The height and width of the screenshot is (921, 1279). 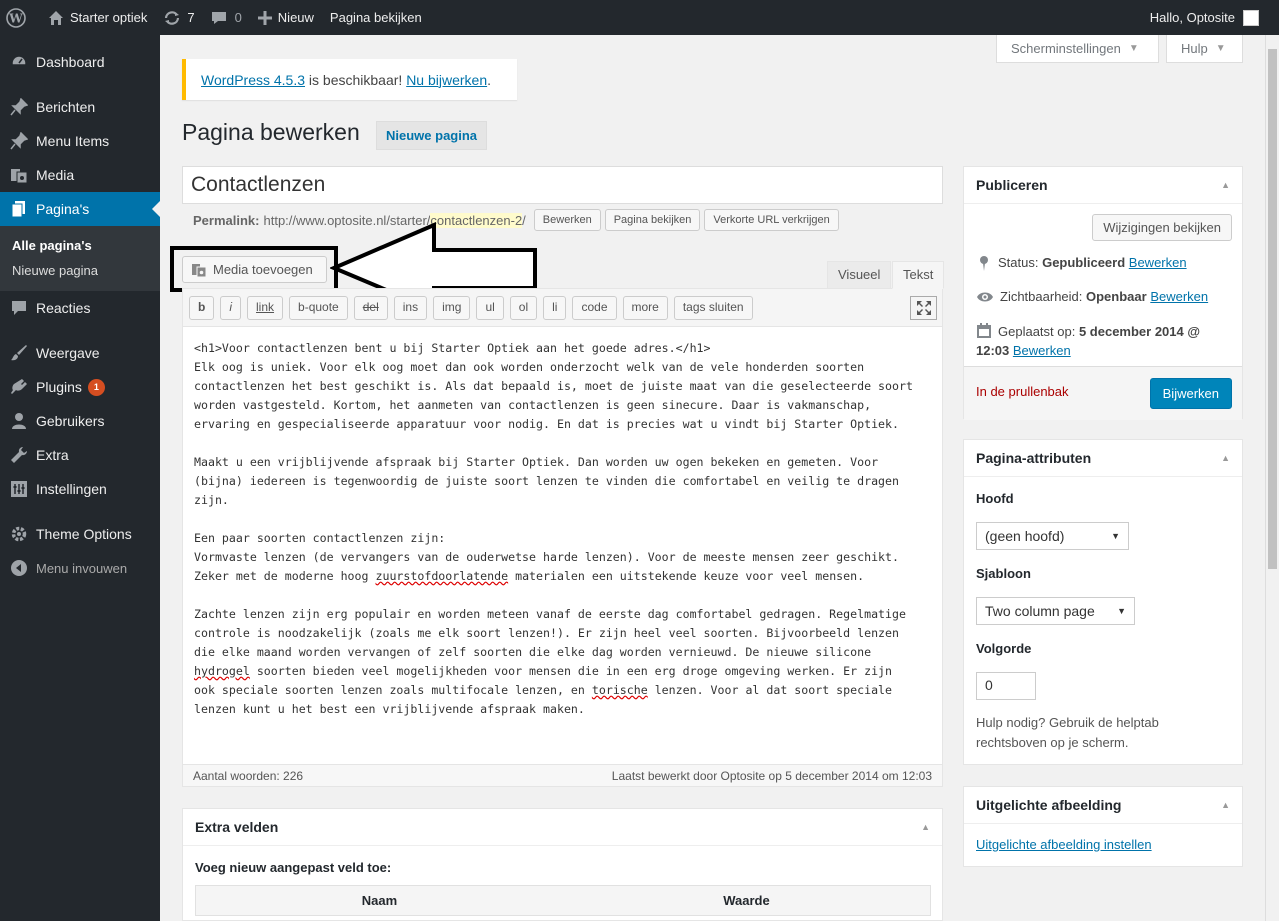 I want to click on view-page-button: Pagina bekijken, so click(x=652, y=220).